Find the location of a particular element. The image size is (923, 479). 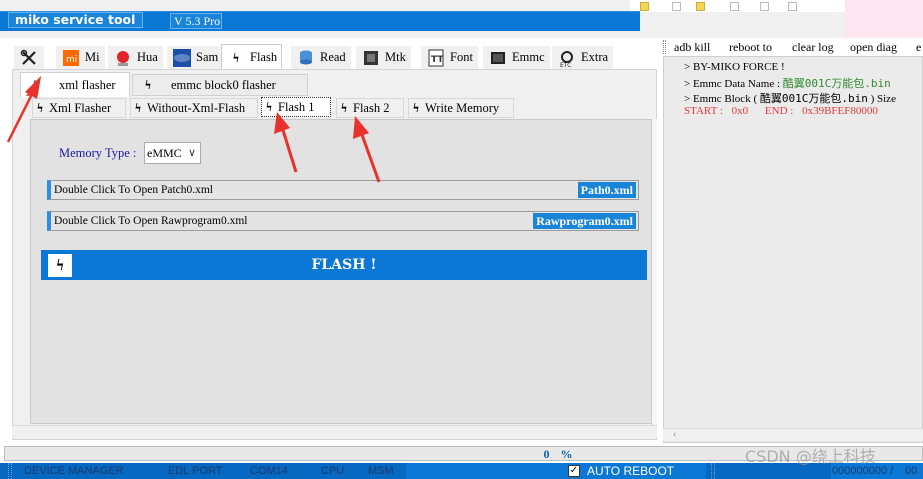

toolbar-grip is located at coordinates (664, 47).